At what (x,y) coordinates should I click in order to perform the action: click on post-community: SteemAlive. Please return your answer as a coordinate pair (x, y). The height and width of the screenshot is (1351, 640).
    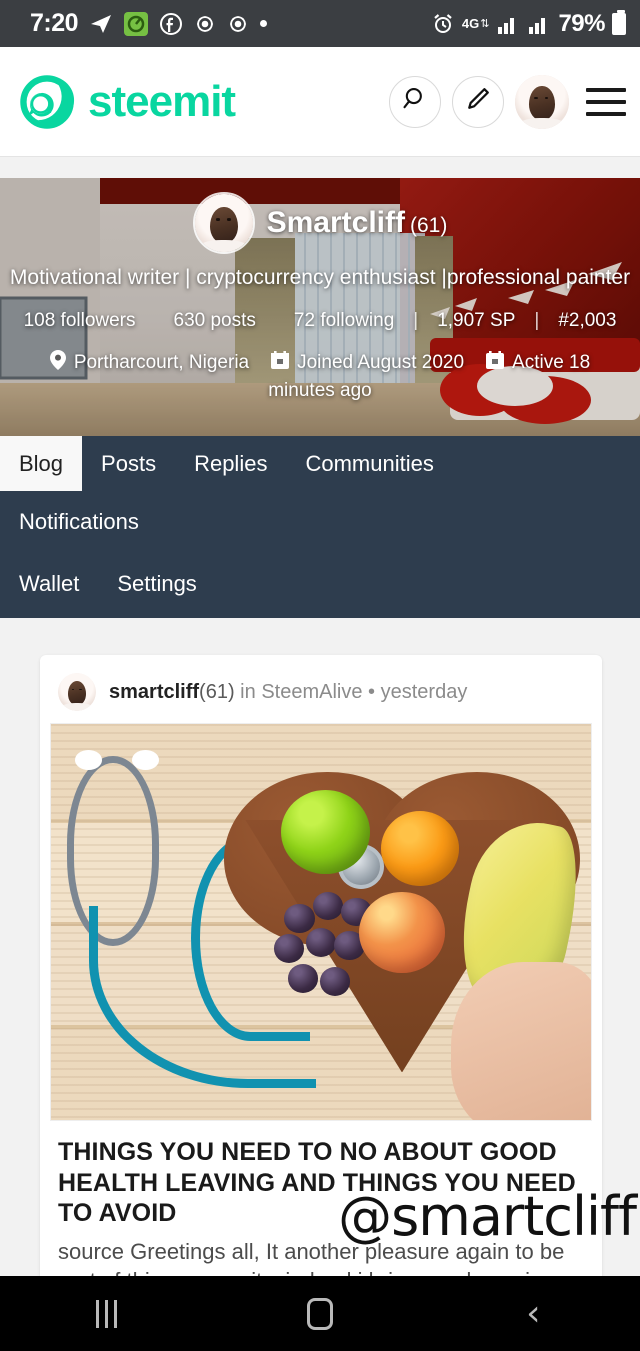
    Looking at the image, I should click on (311, 692).